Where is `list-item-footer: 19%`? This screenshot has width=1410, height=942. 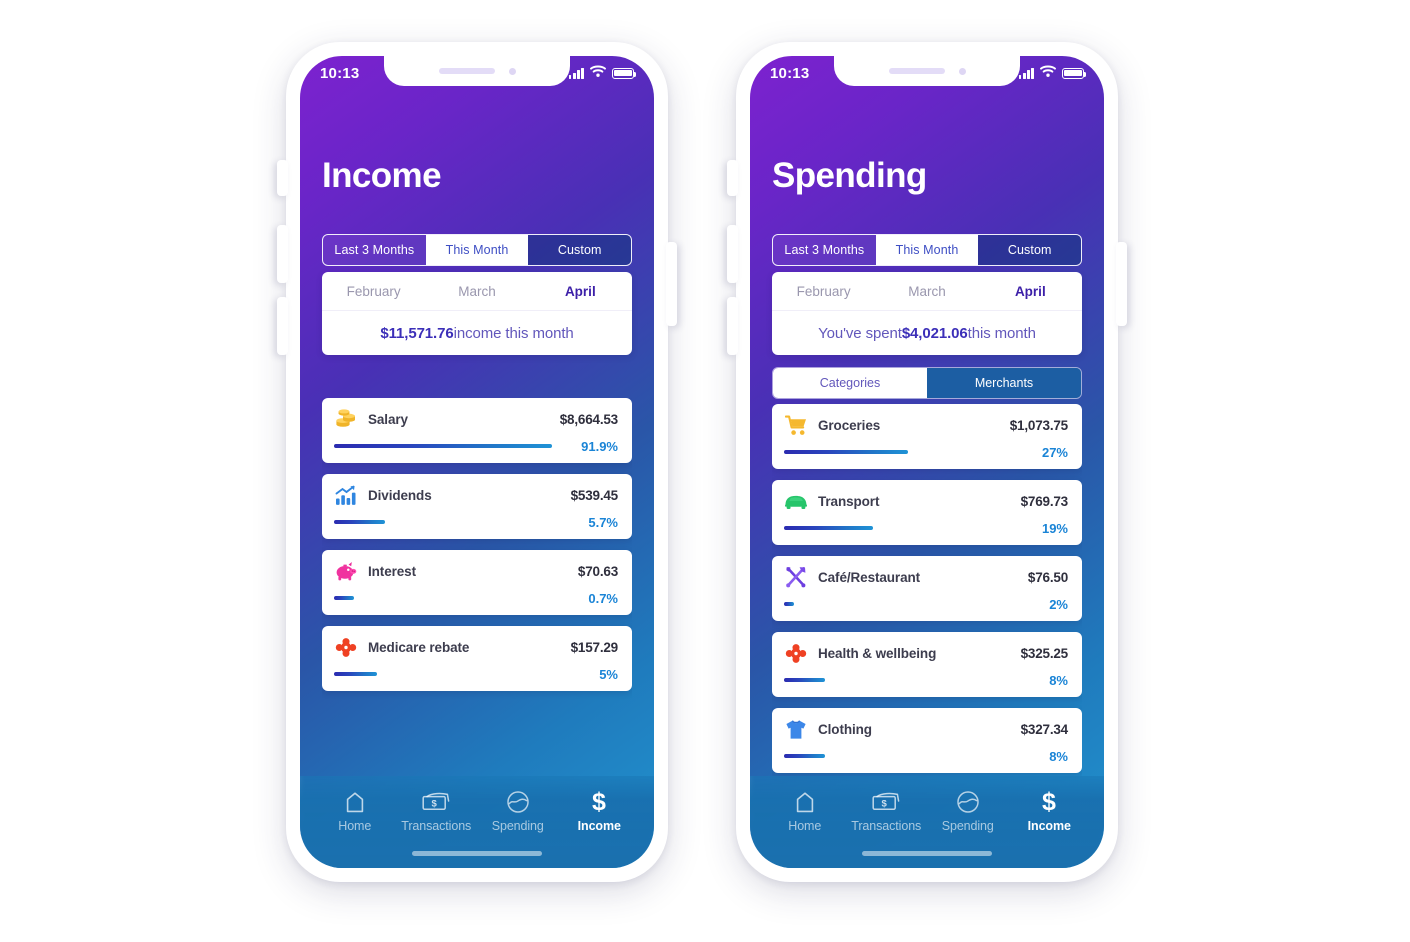 list-item-footer: 19% is located at coordinates (926, 528).